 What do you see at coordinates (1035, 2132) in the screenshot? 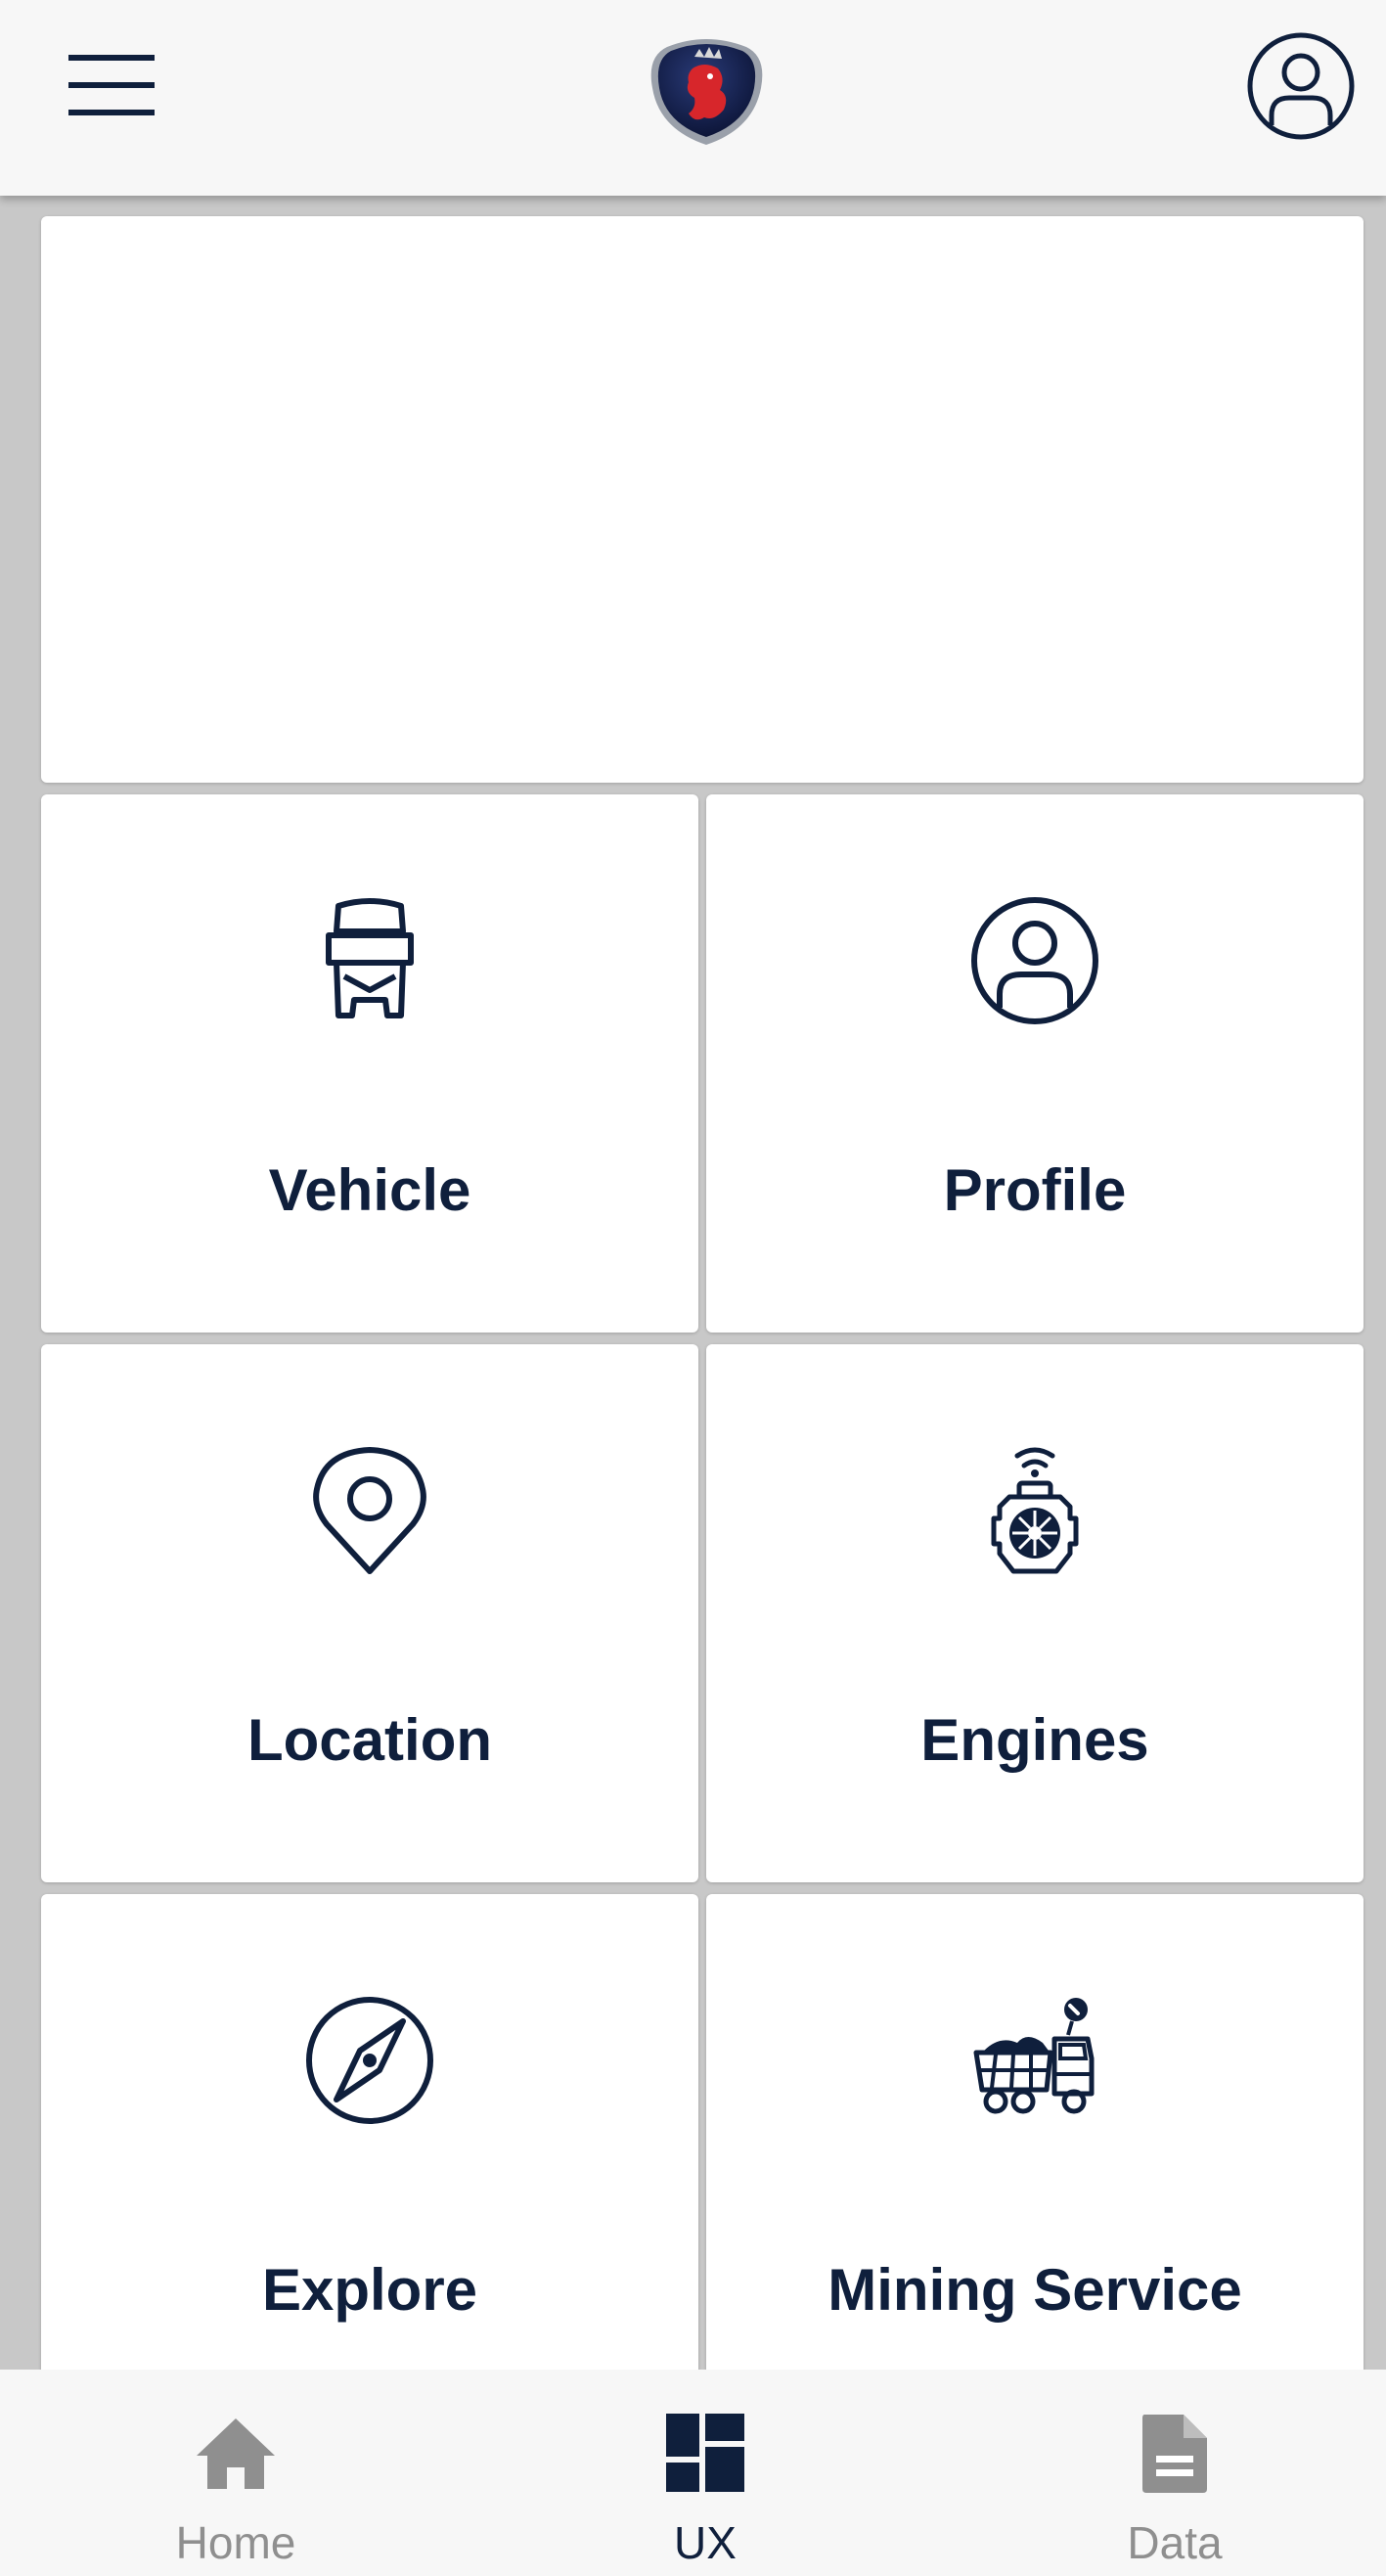
I see `tile-mining-service: Mining Service` at bounding box center [1035, 2132].